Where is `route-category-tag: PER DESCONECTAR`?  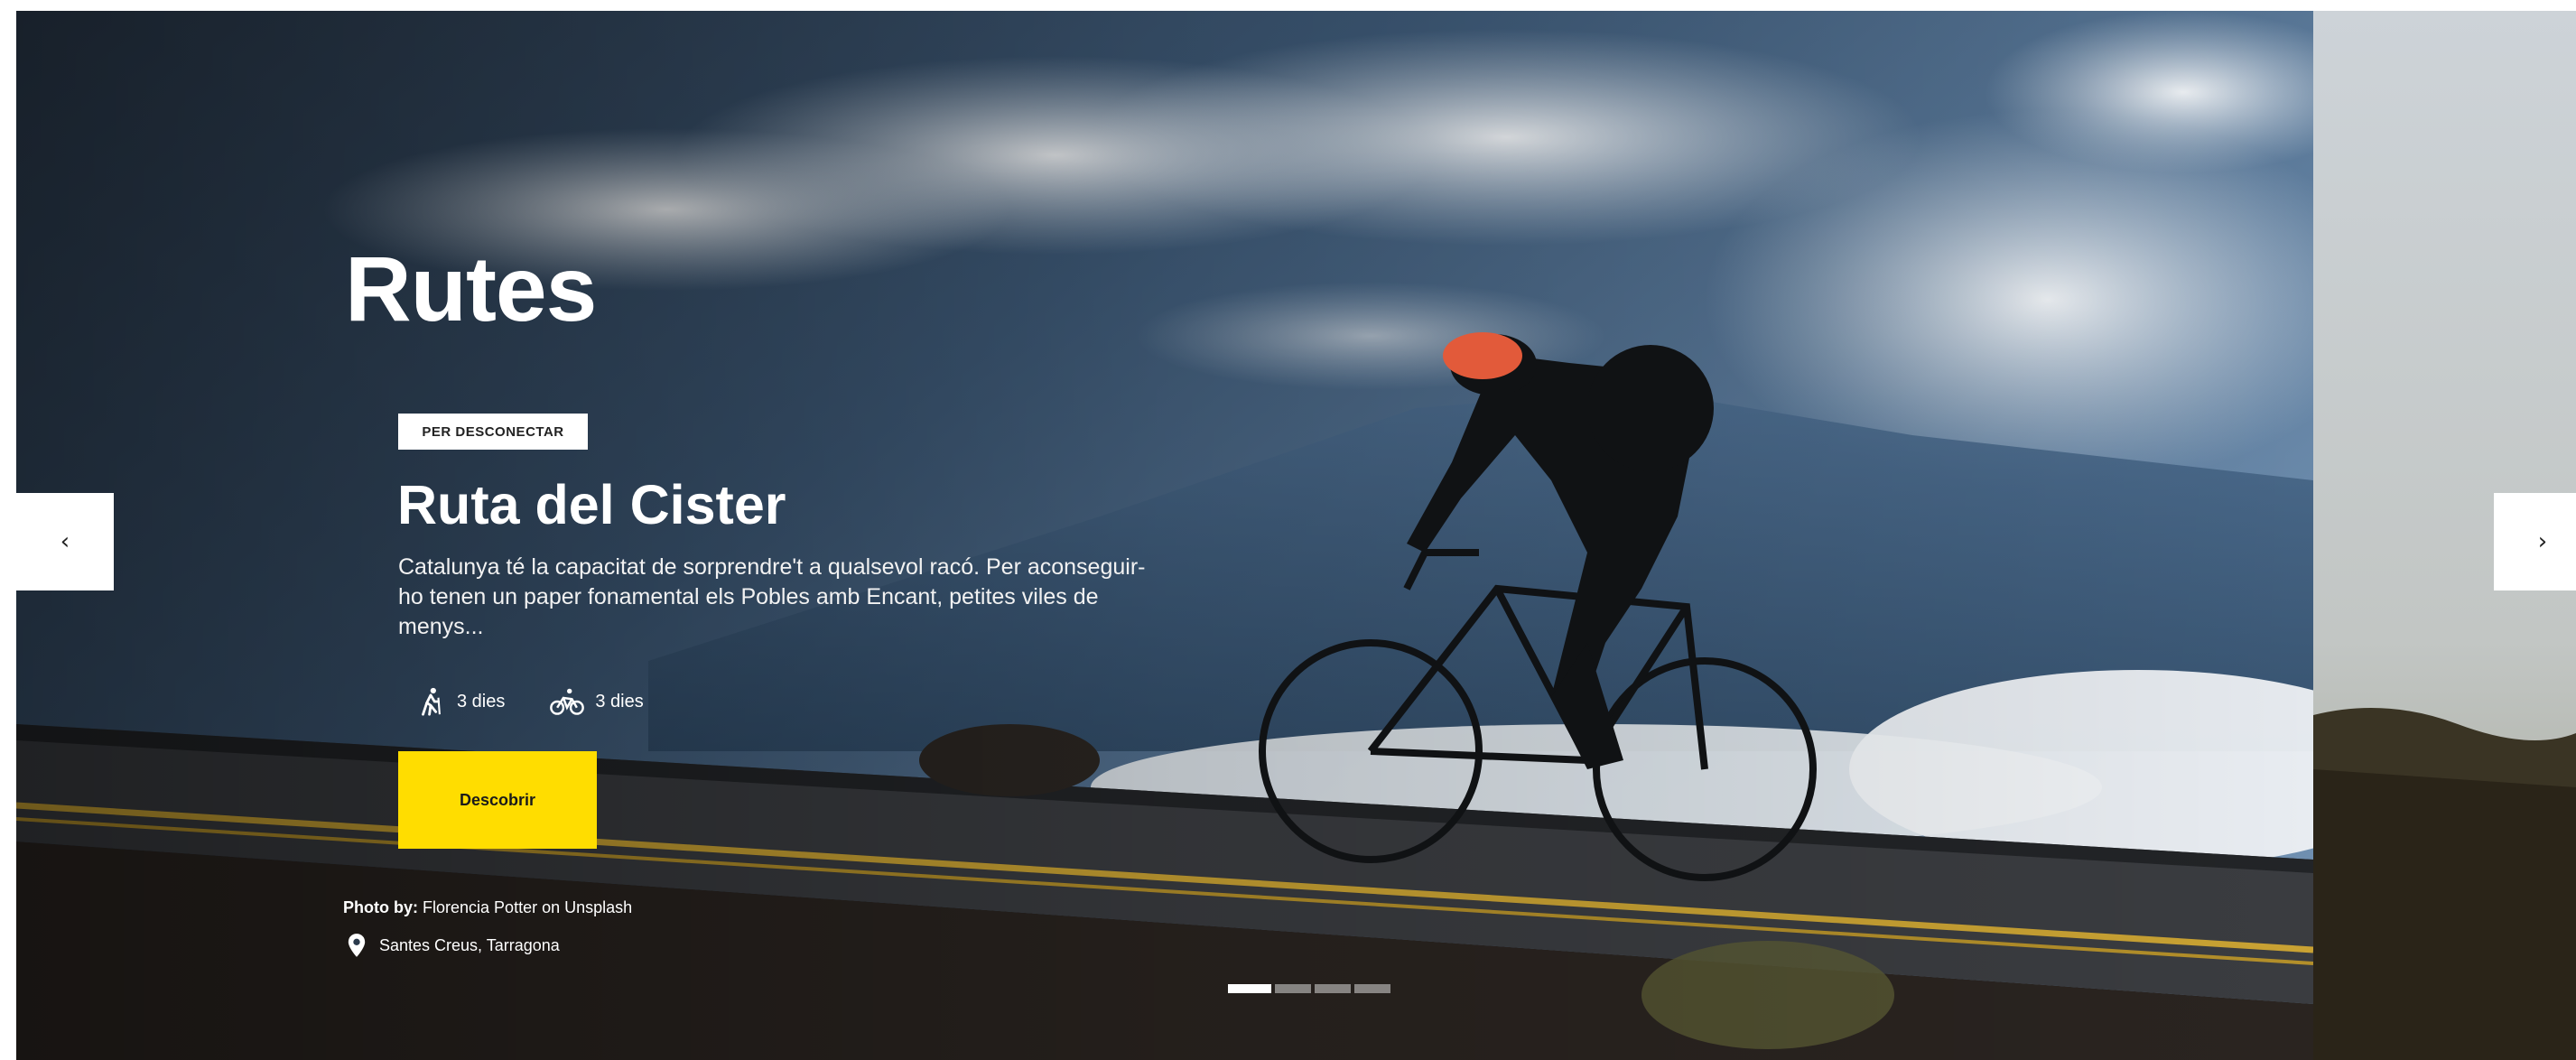
route-category-tag: PER DESCONECTAR is located at coordinates (493, 432).